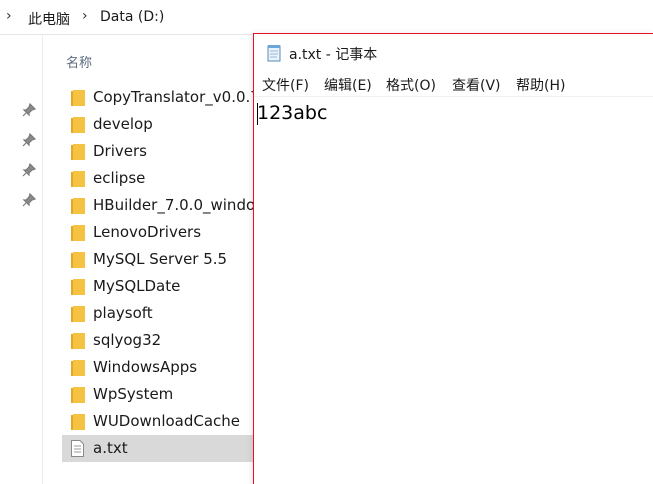 The width and height of the screenshot is (653, 484). I want to click on folder-list-item: WUDownloadCache, so click(162, 421).